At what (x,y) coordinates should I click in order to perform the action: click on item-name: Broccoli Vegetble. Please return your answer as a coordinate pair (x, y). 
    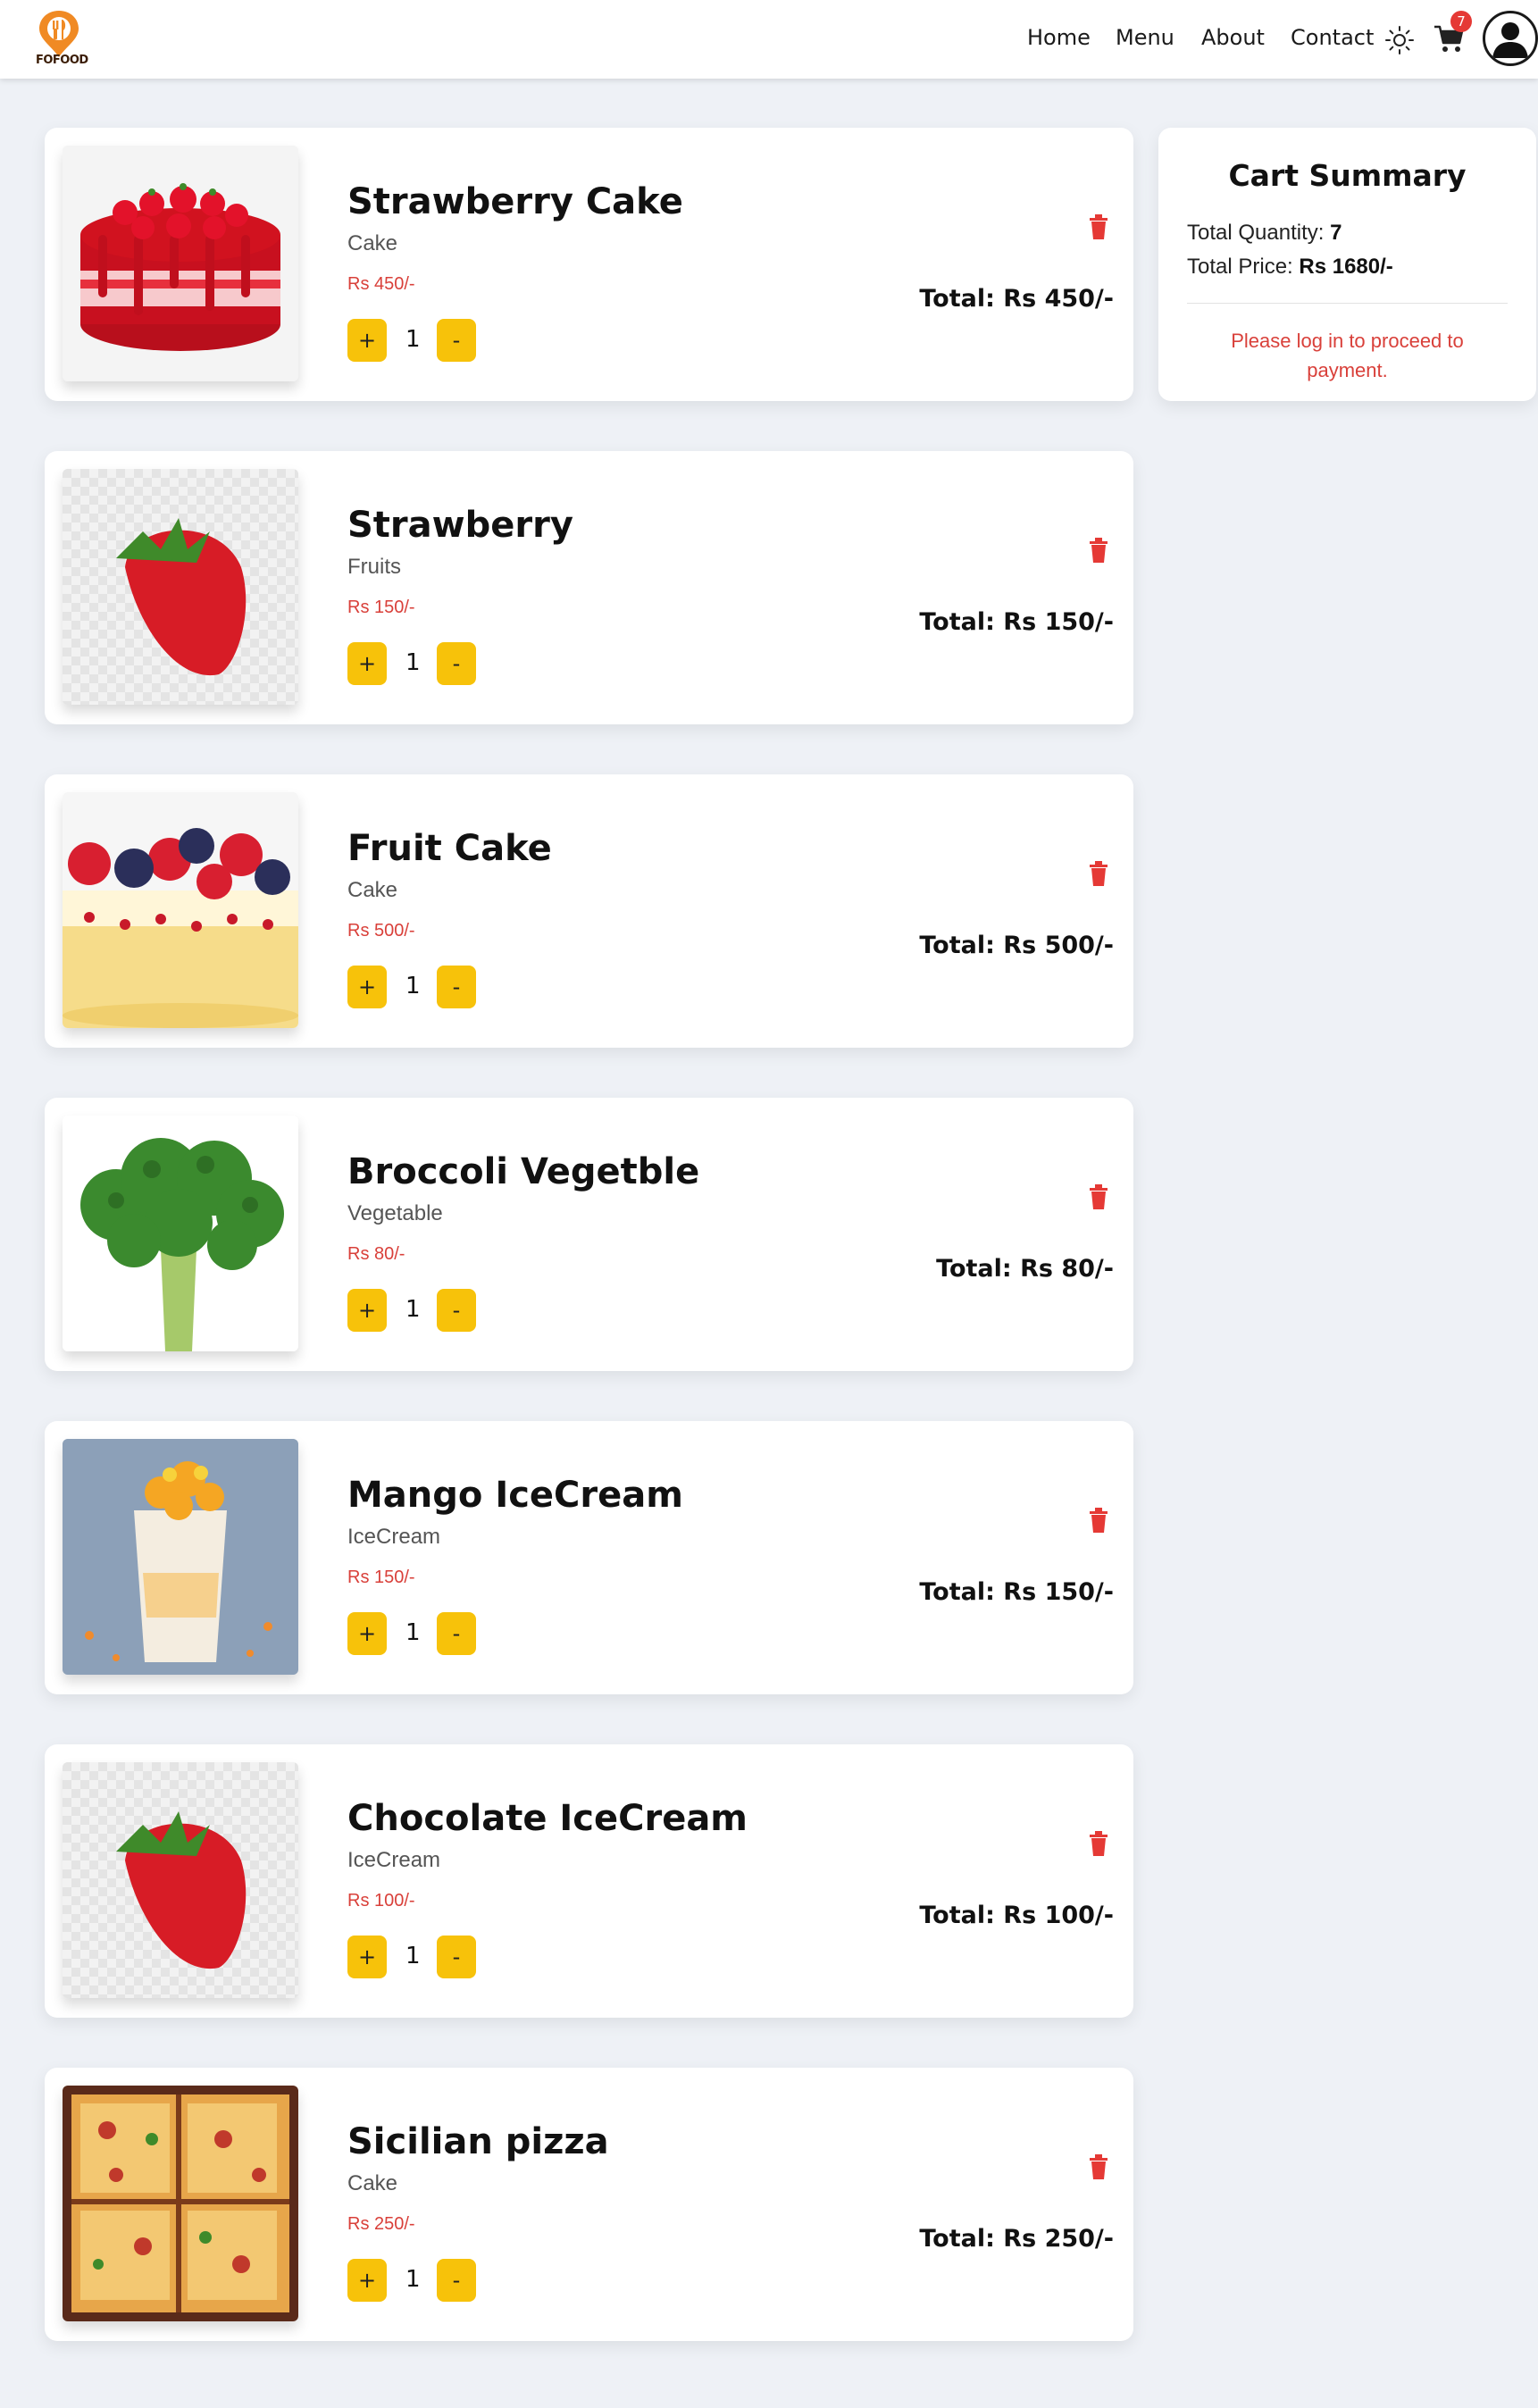
    Looking at the image, I should click on (523, 1171).